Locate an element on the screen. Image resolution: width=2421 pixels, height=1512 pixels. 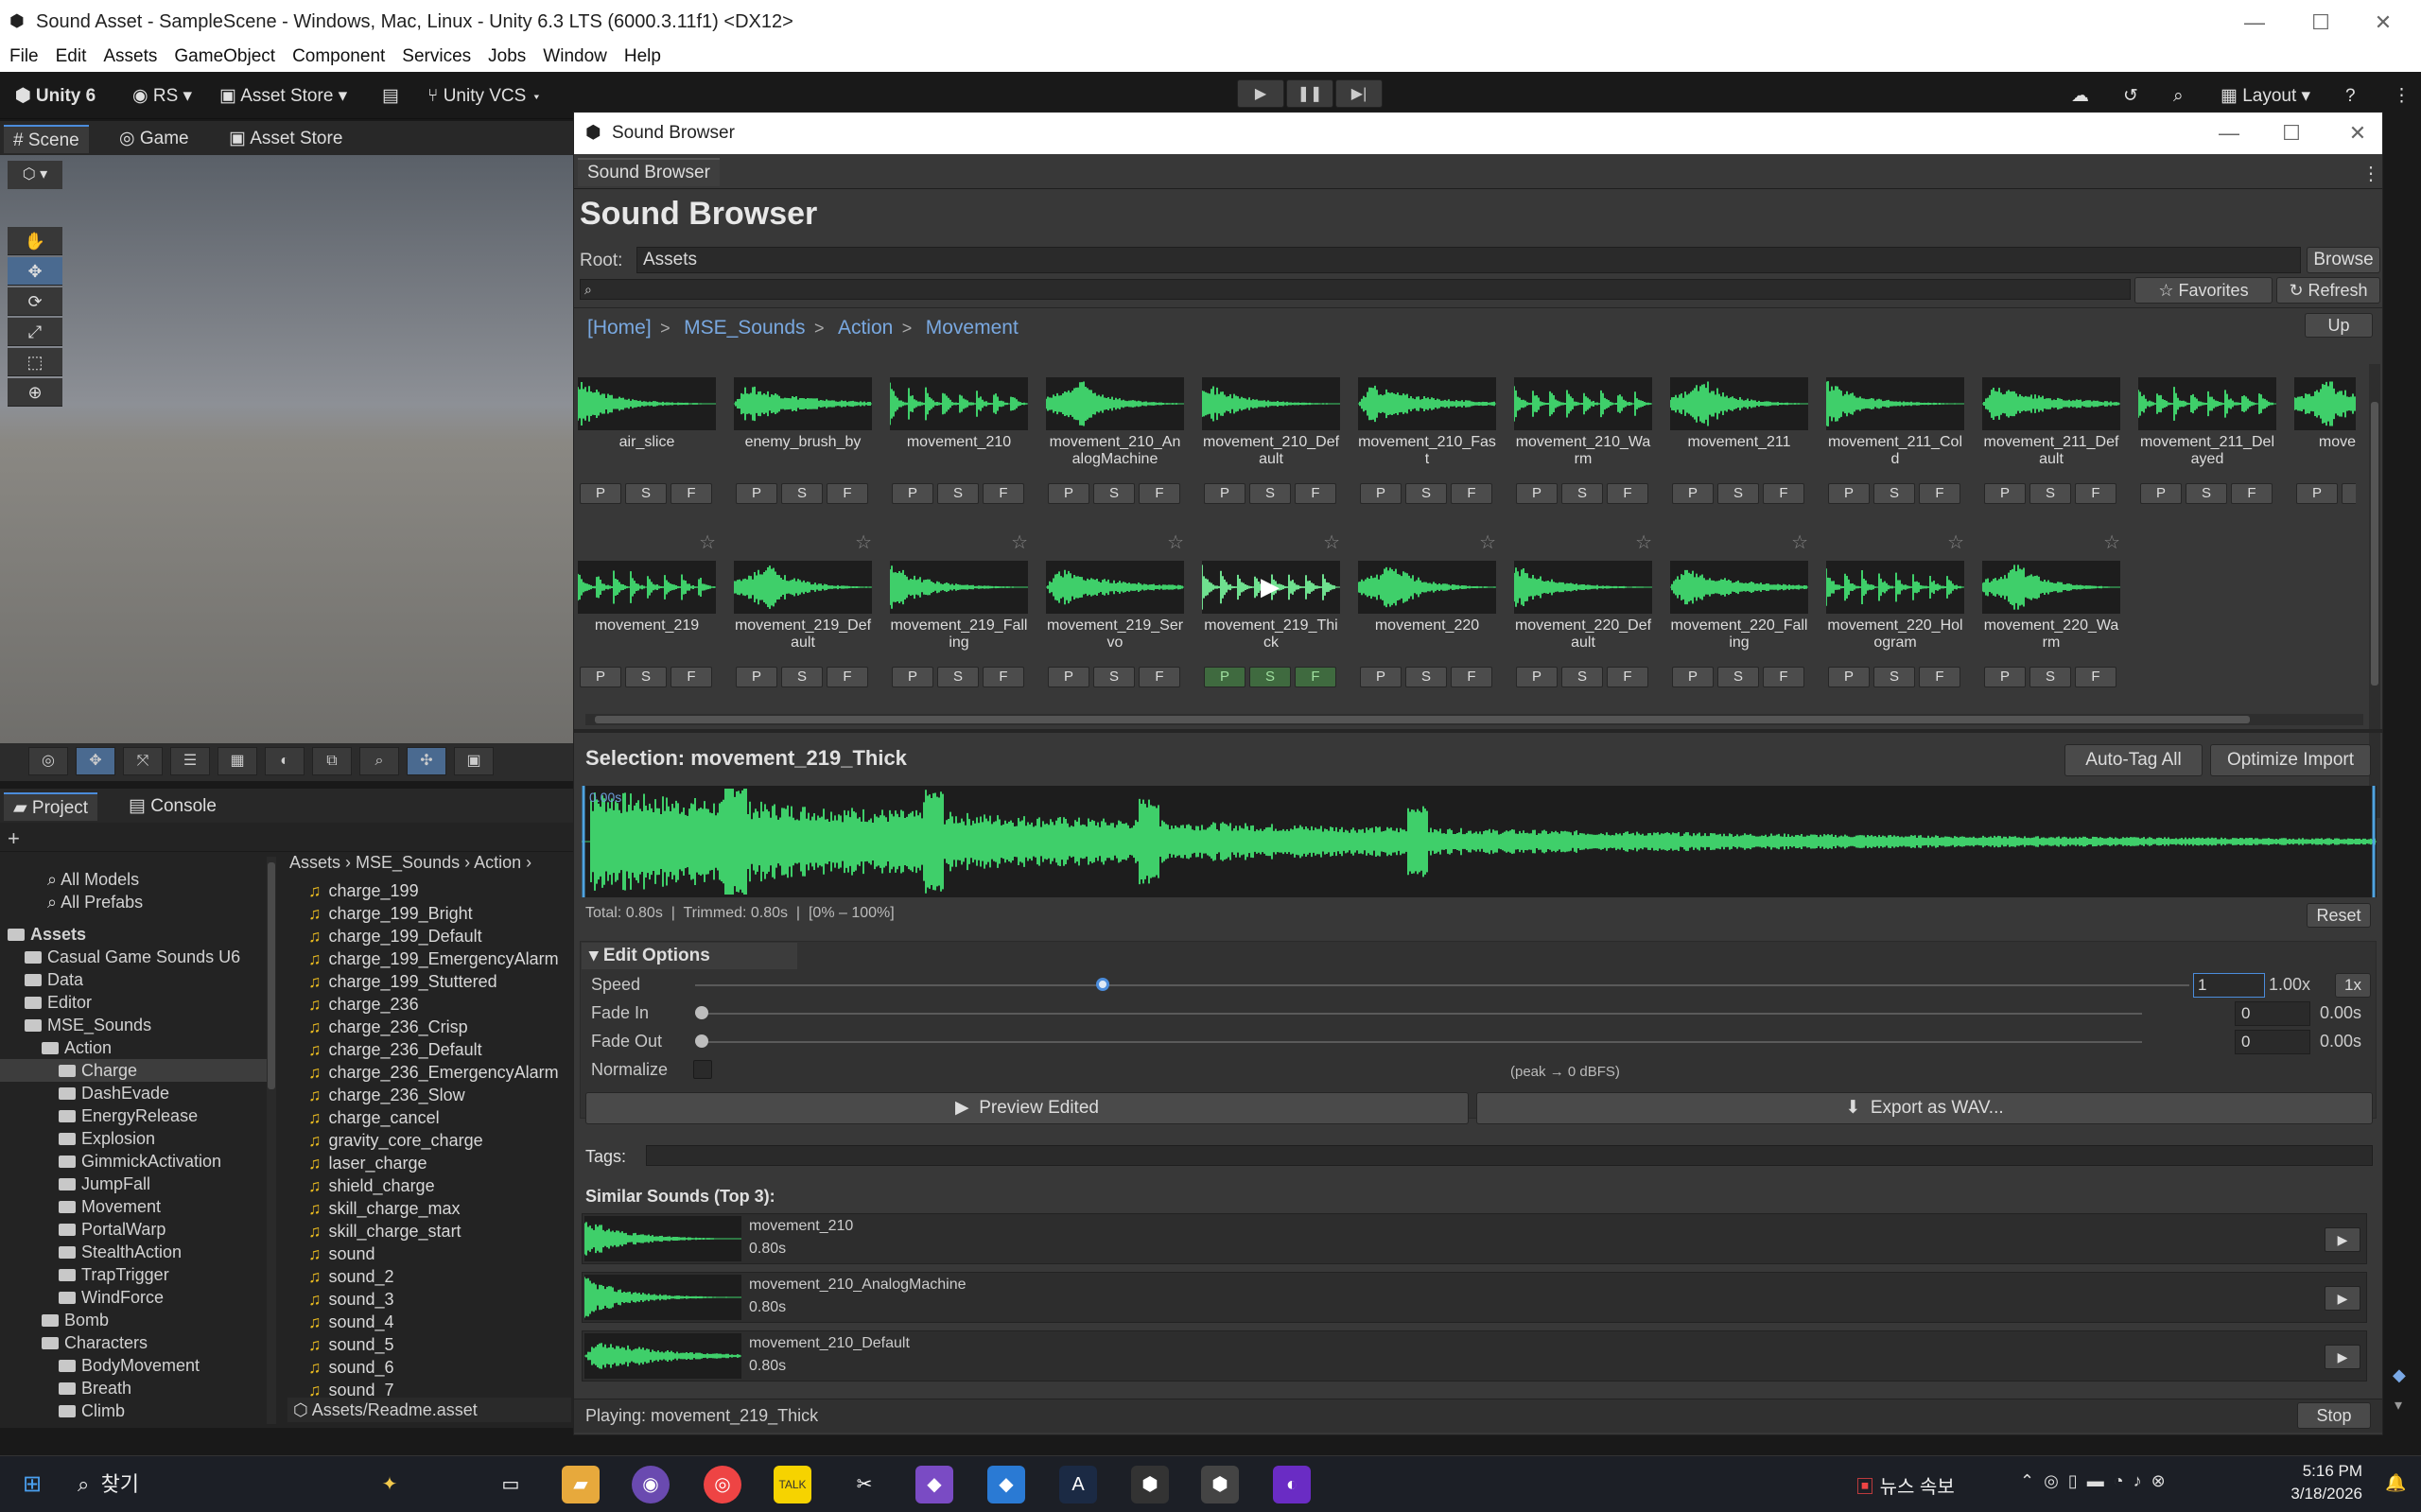
sound-tile: movement_210_Fast P S F is located at coordinates (1429, 449).